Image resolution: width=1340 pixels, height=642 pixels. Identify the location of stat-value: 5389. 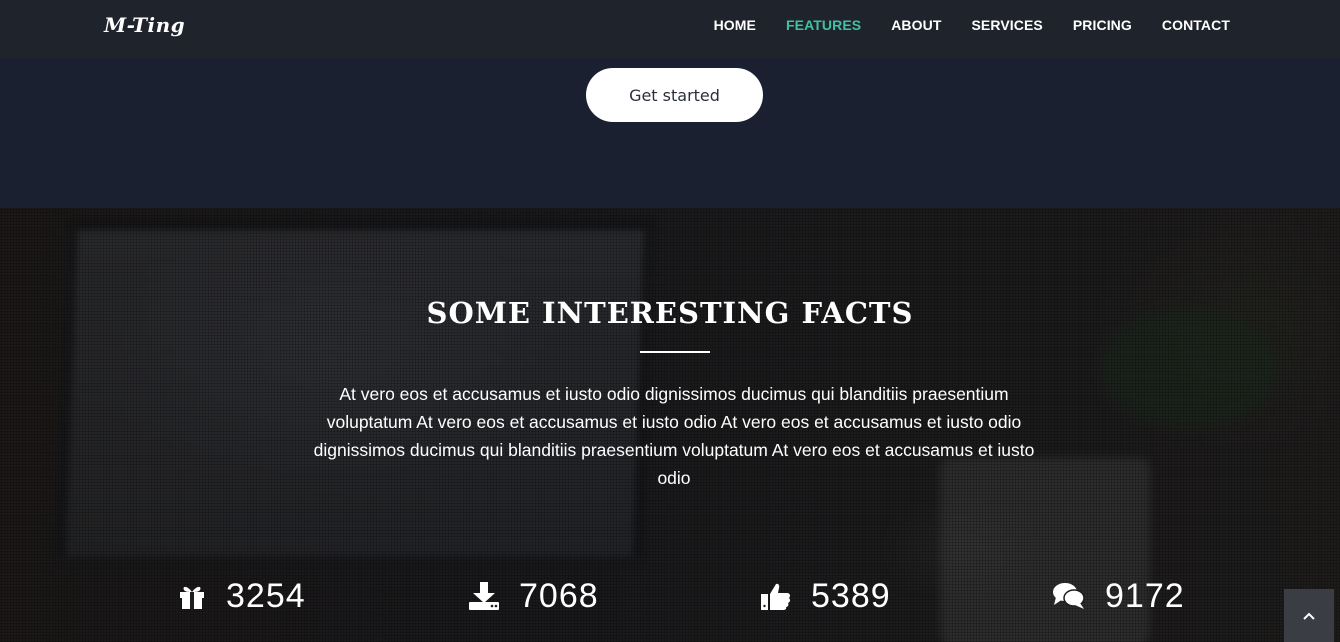
(851, 595).